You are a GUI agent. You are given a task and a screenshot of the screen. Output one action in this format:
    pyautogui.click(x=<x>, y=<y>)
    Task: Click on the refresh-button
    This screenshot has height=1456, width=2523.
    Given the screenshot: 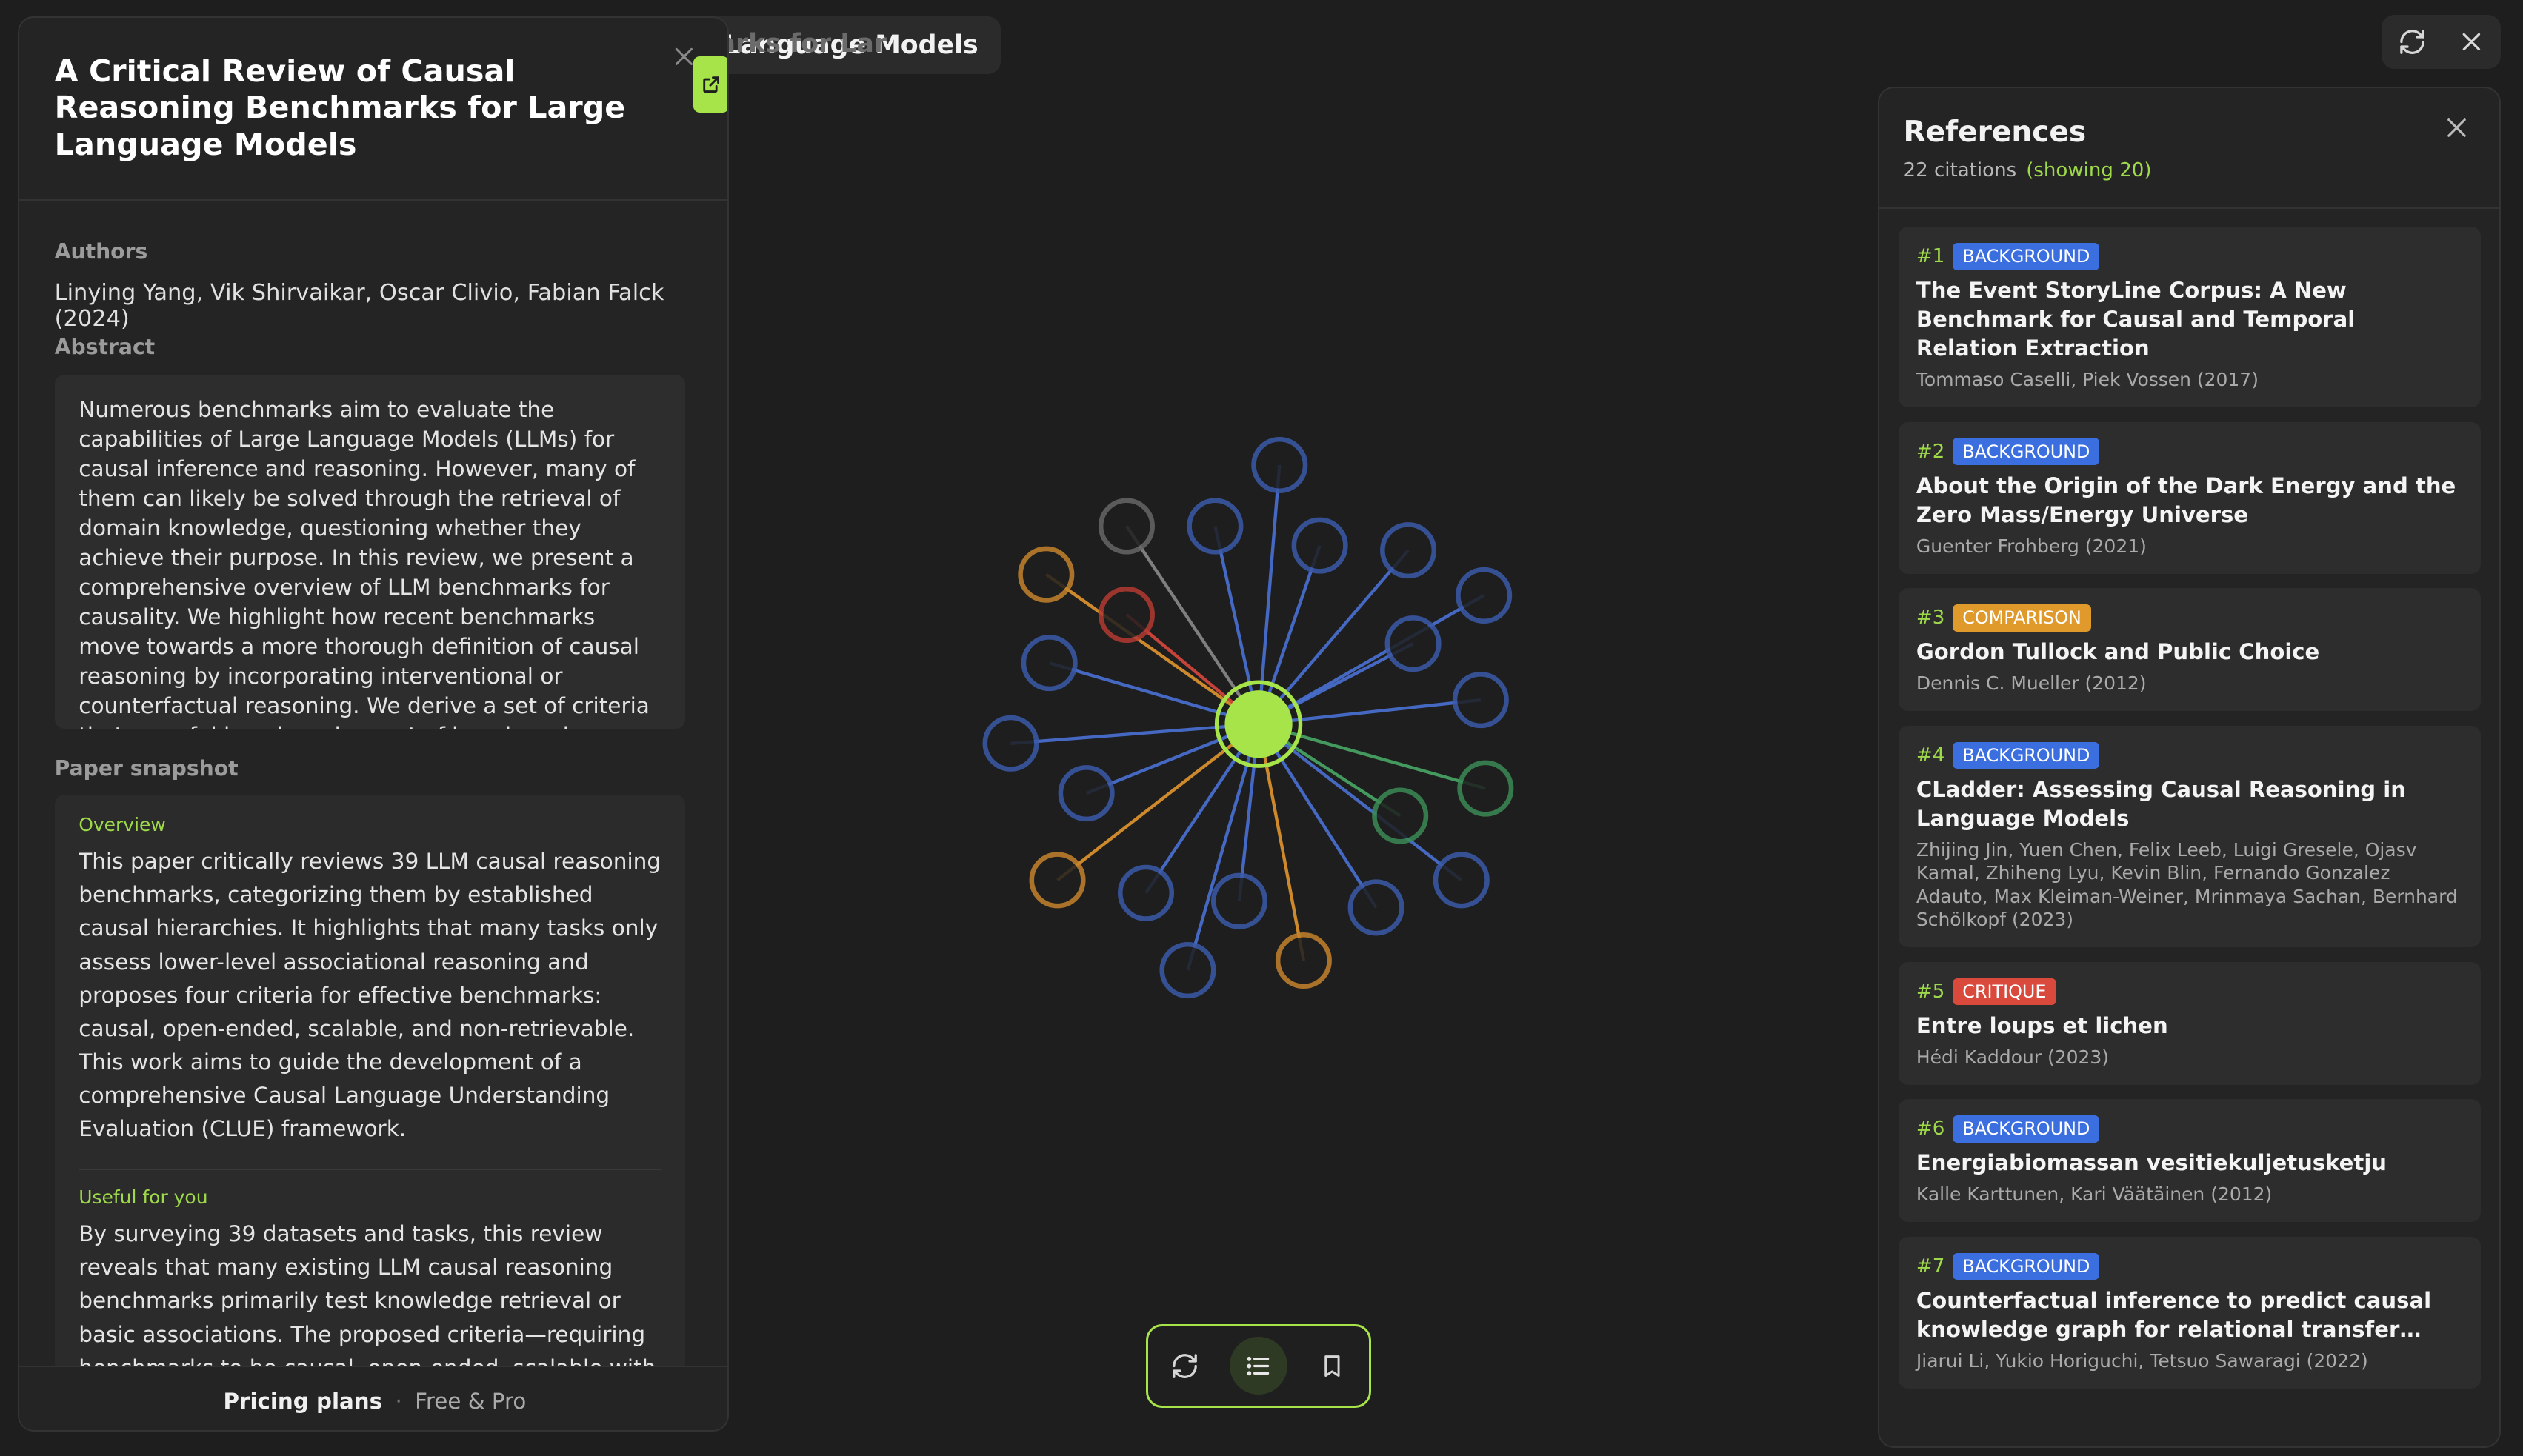 What is the action you would take?
    pyautogui.click(x=1185, y=1366)
    